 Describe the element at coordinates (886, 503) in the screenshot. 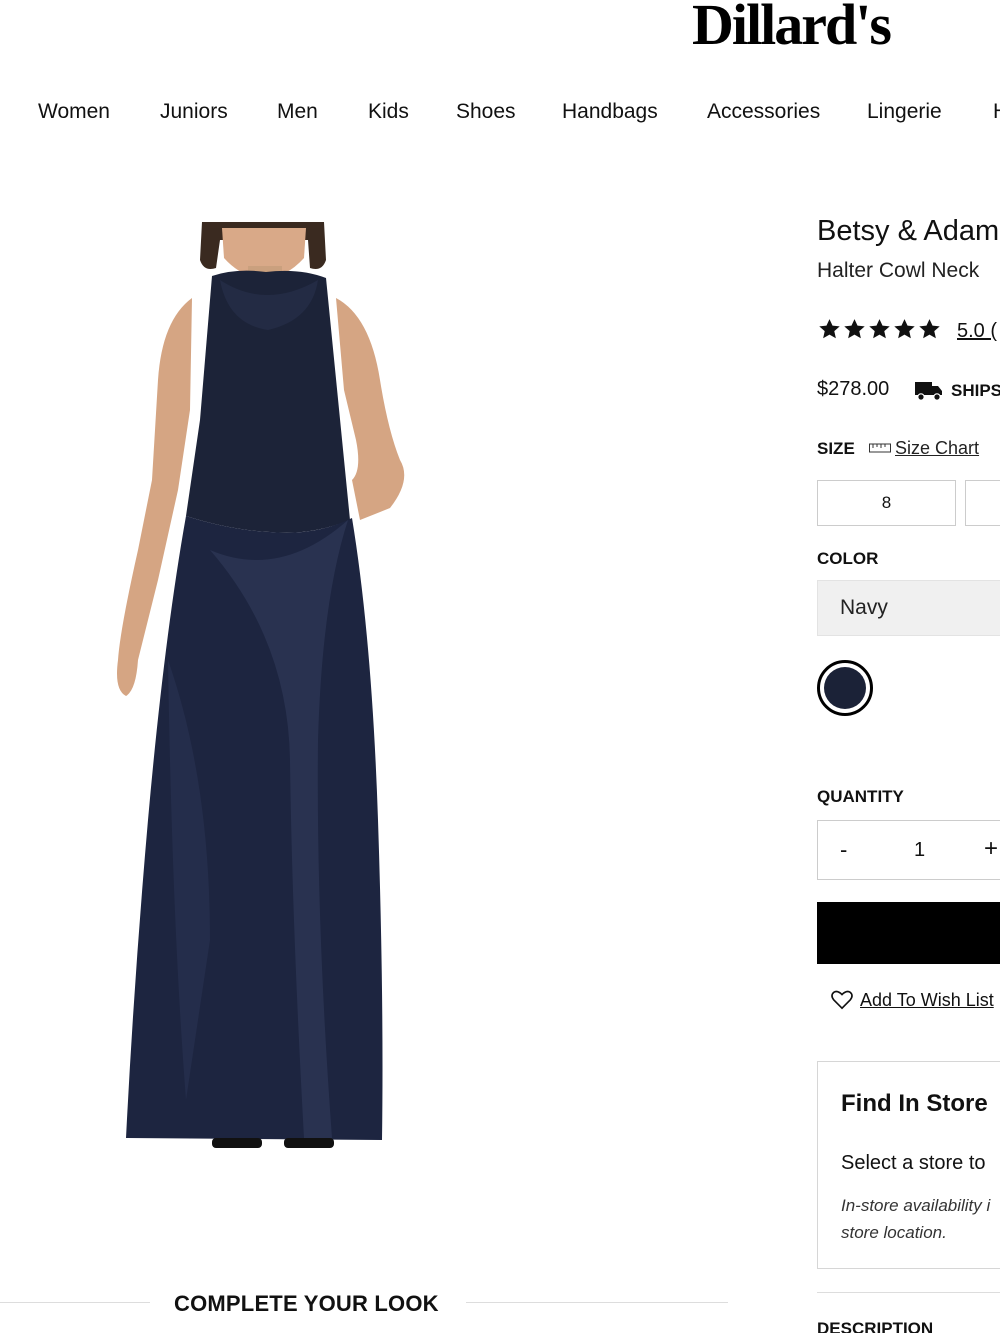

I see `size-option-8: 8` at that location.